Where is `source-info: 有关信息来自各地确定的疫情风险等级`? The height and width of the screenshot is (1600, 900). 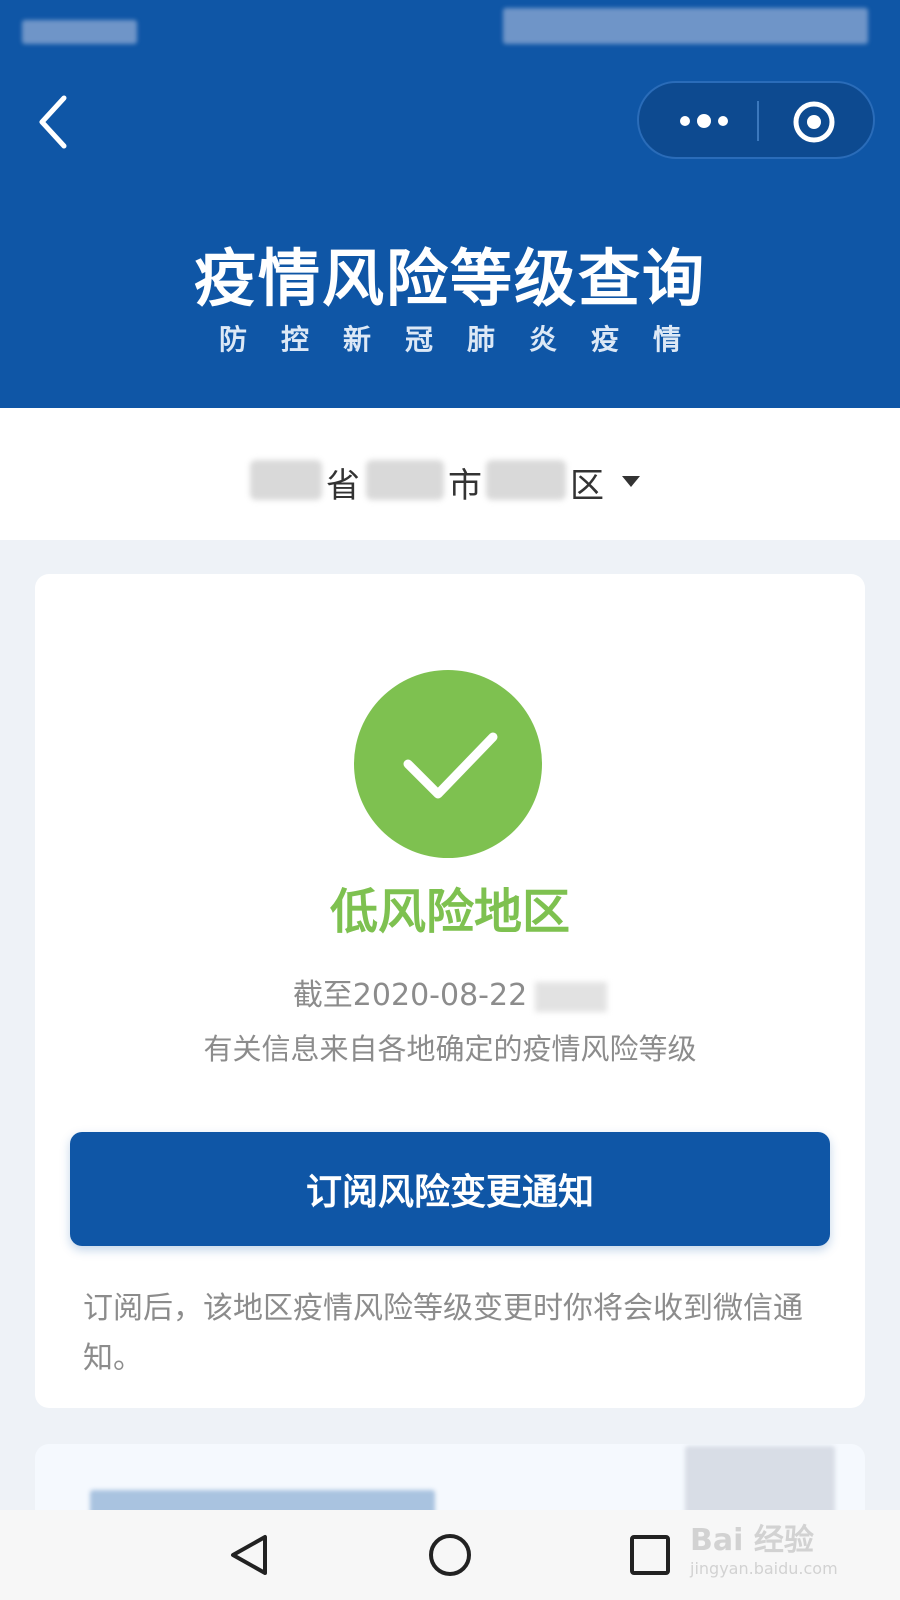
source-info: 有关信息来自各地确定的疫情风险等级 is located at coordinates (450, 1049).